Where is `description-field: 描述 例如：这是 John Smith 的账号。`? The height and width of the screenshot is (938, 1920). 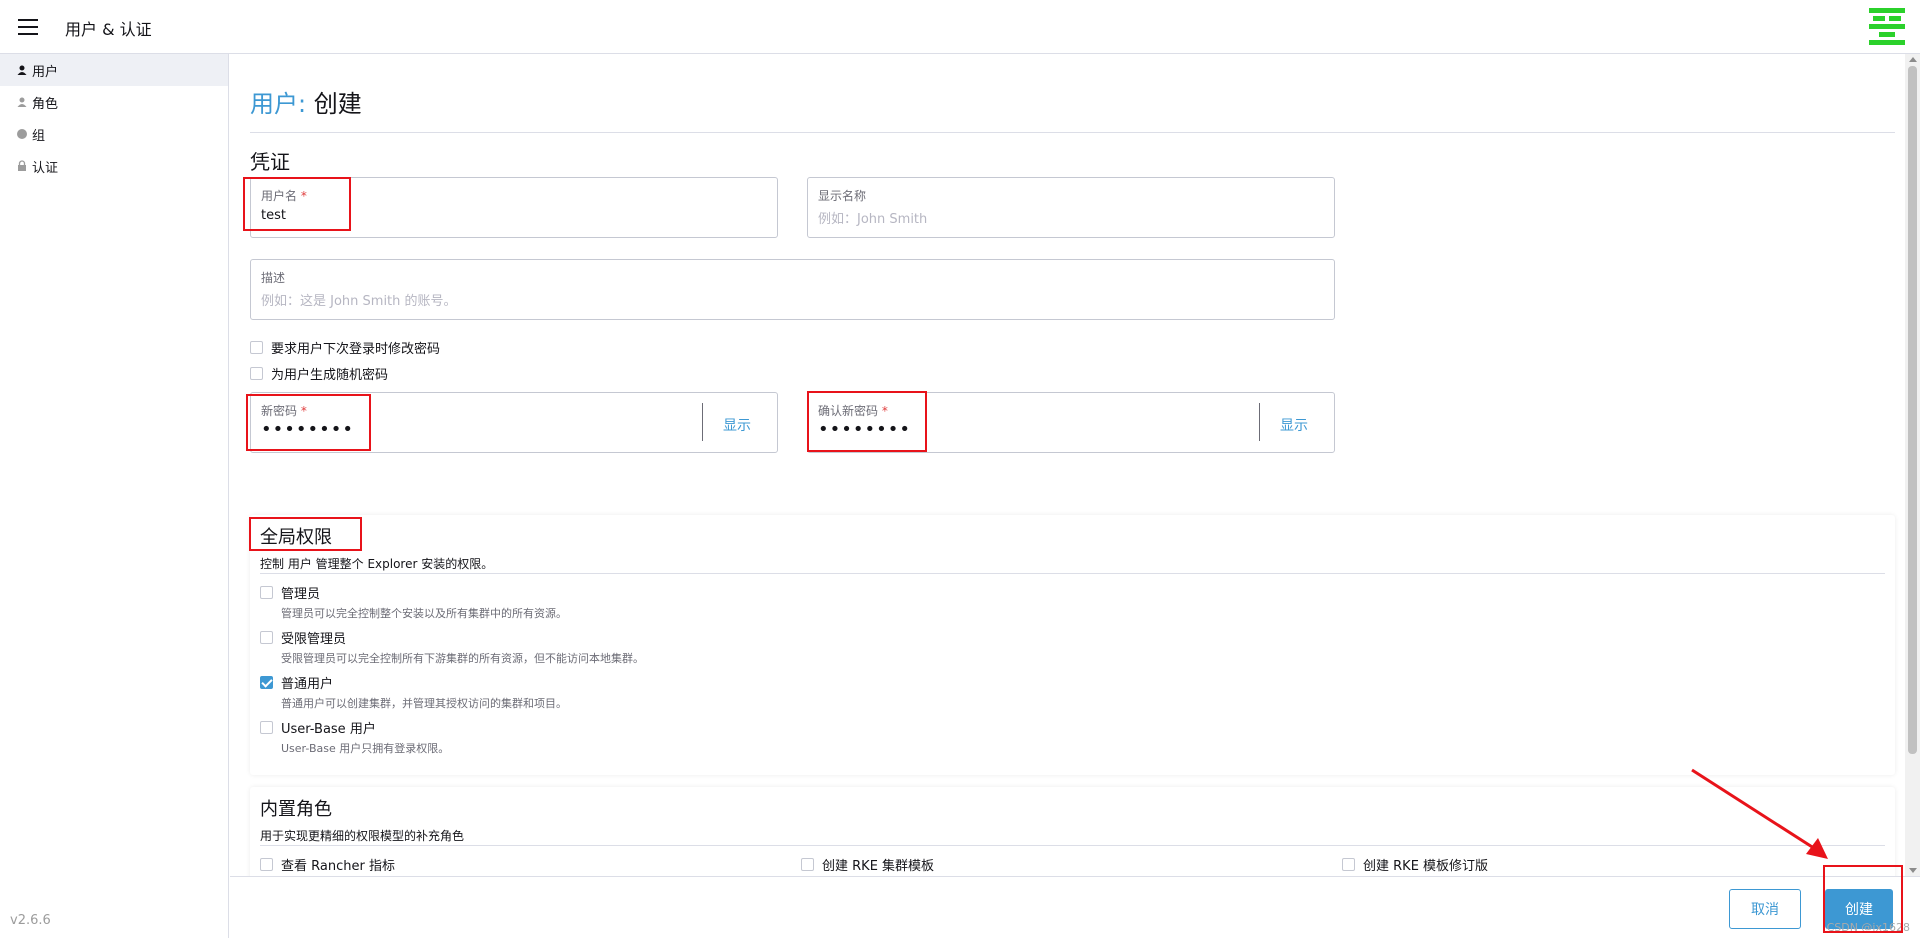 description-field: 描述 例如：这是 John Smith 的账号。 is located at coordinates (792, 289).